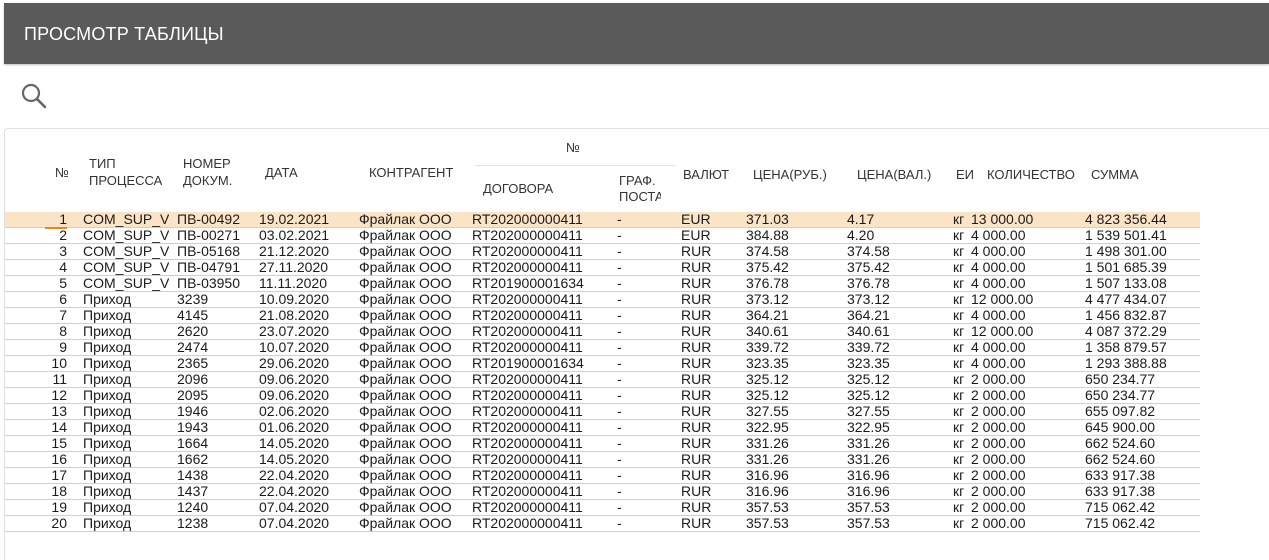 The width and height of the screenshot is (1269, 560). Describe the element at coordinates (193, 347) in the screenshot. I see `cell-doc-number: 2474` at that location.